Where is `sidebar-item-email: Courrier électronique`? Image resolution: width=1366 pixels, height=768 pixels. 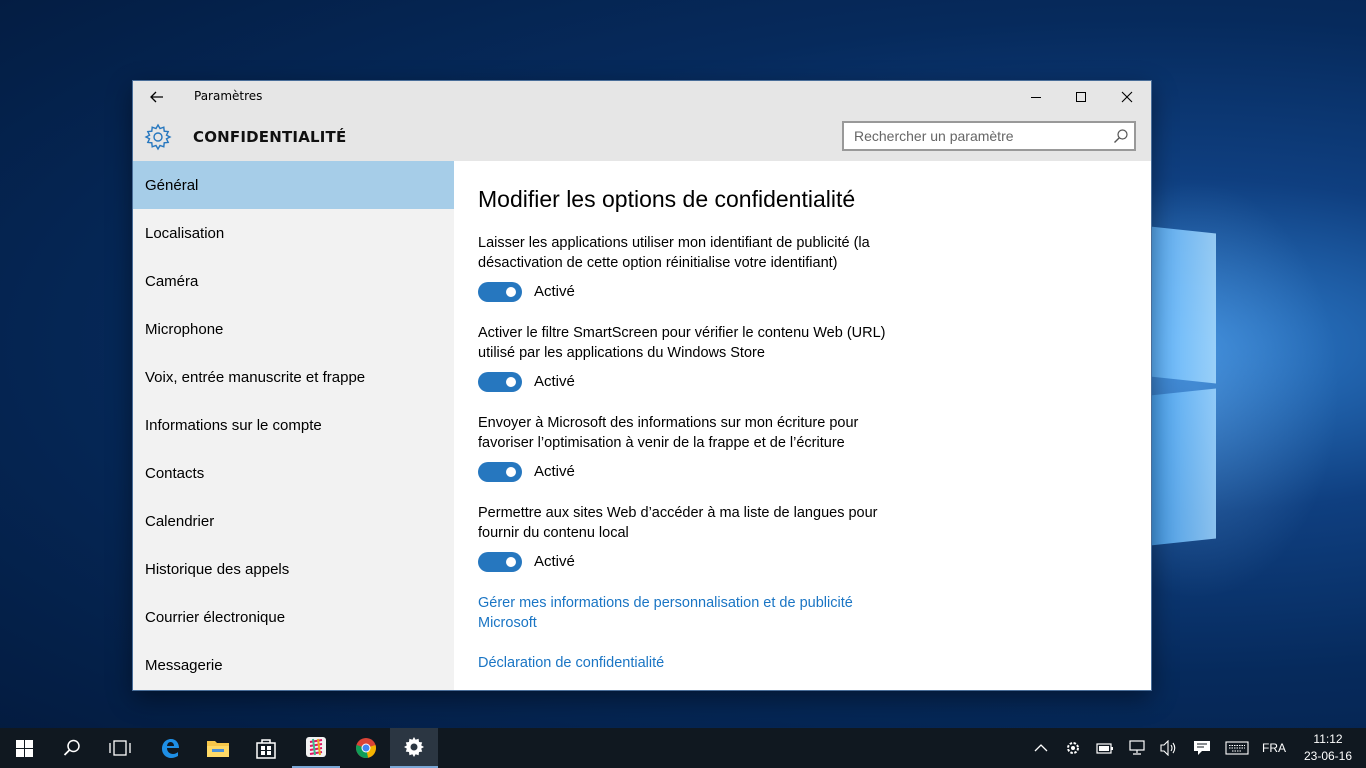
sidebar-item-email: Courrier électronique is located at coordinates (293, 617).